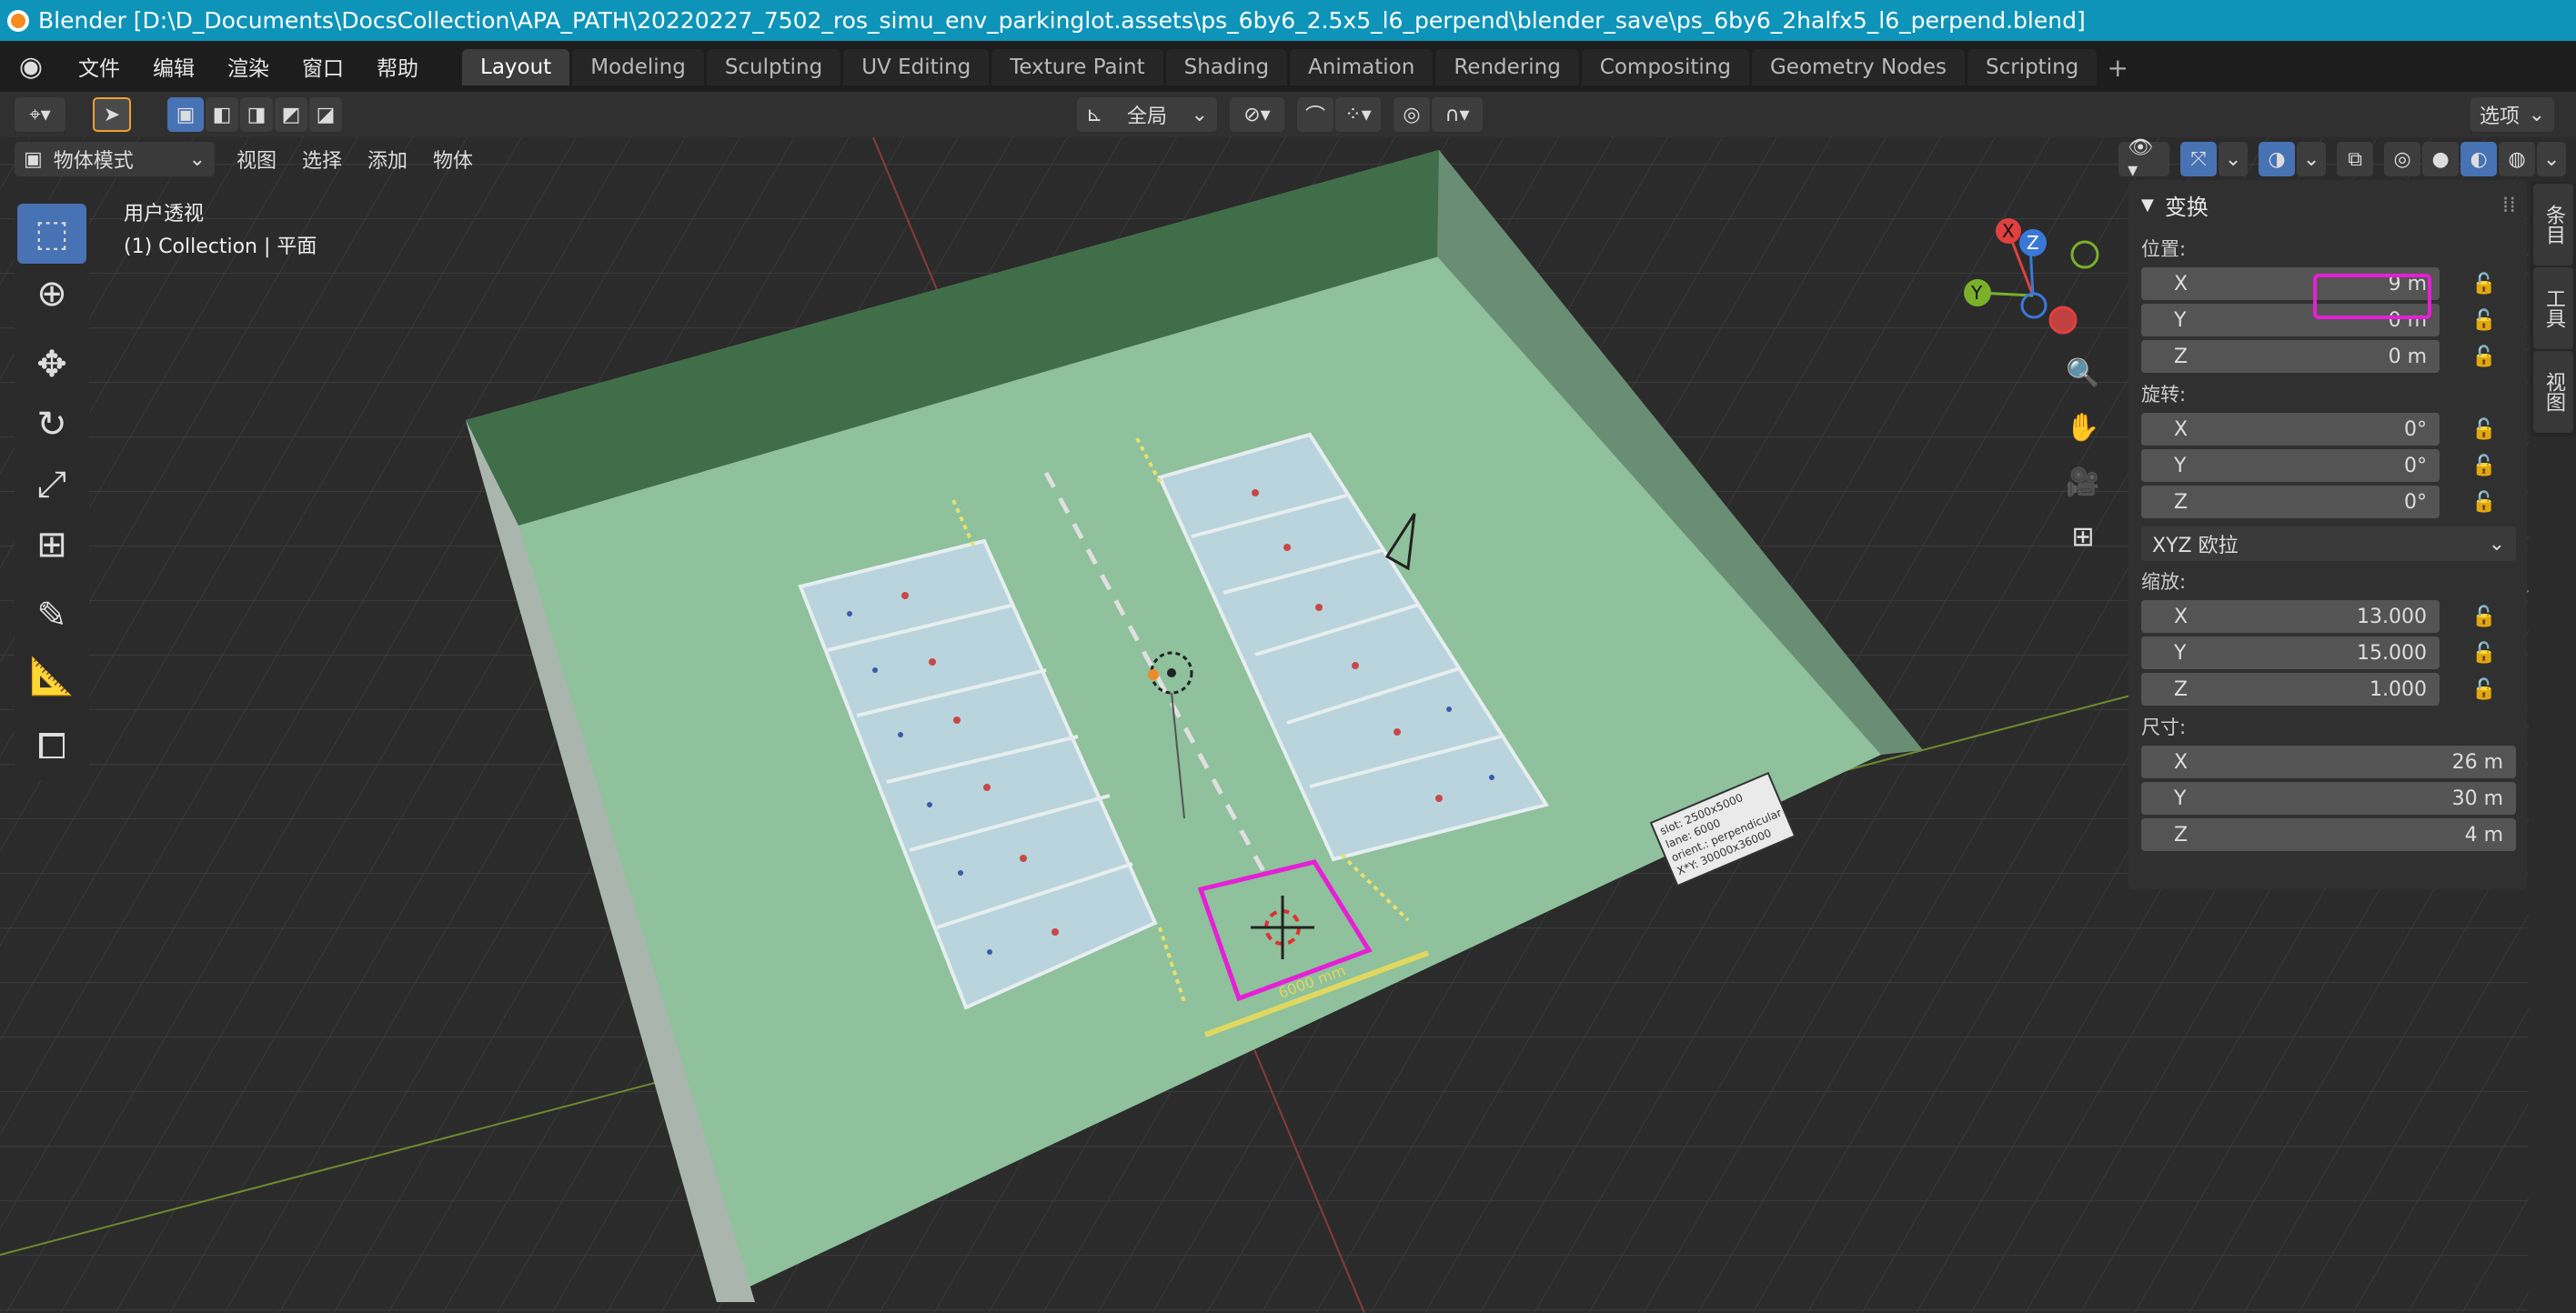 The height and width of the screenshot is (1313, 2576). I want to click on annotate-tool-icon: ✎, so click(51, 616).